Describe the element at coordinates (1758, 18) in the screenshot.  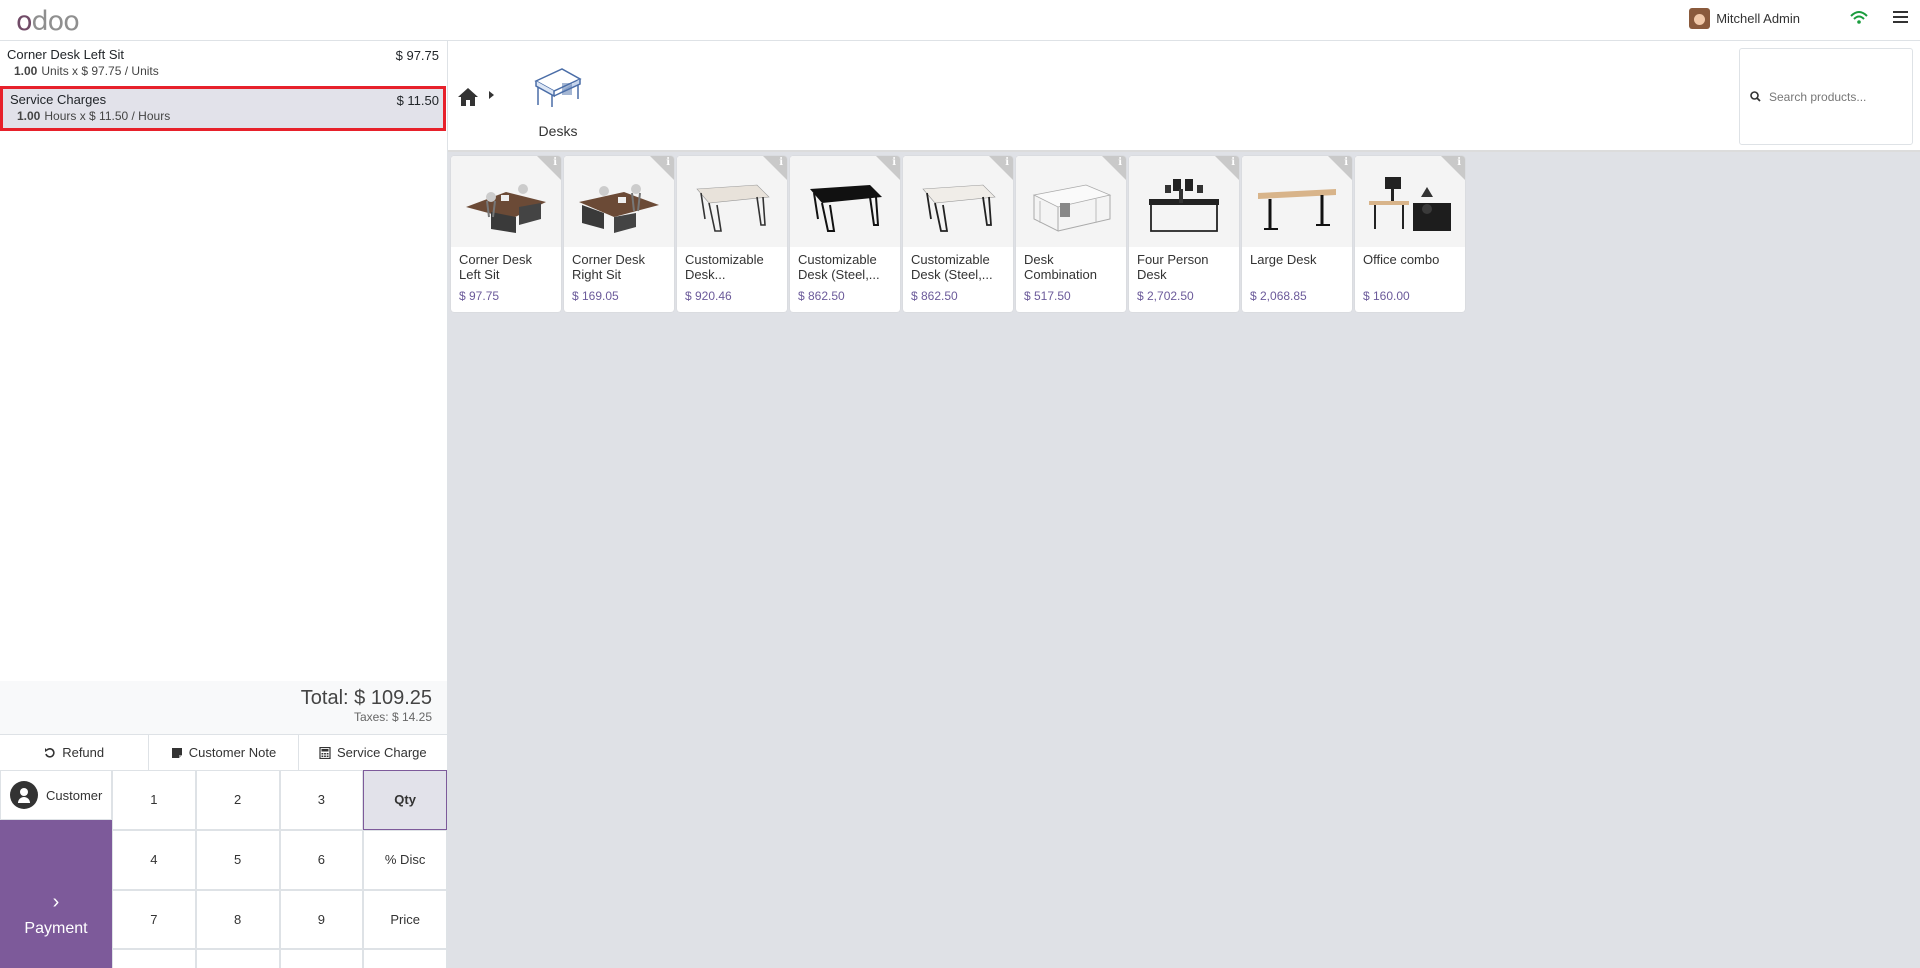
I see `user-name: Mitchell Admin` at that location.